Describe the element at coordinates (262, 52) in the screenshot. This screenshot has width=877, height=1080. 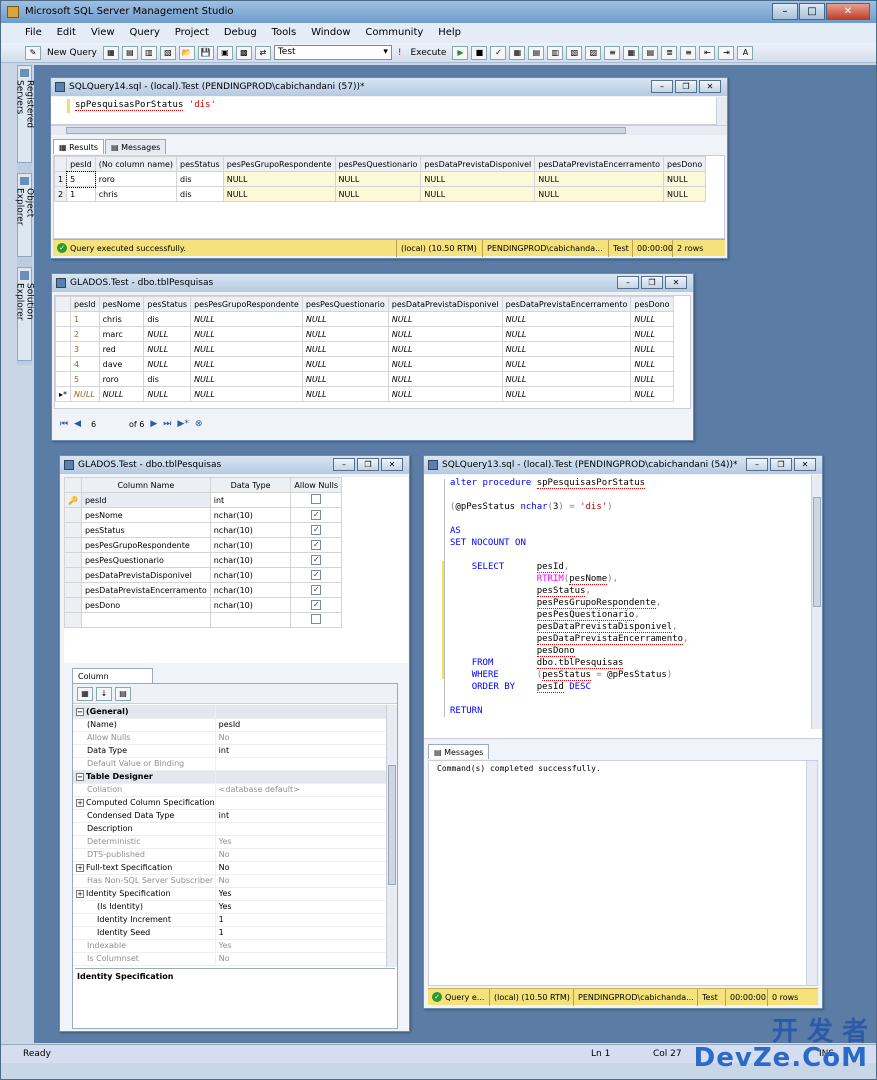
I see `change-connection-icon: ⇄` at that location.